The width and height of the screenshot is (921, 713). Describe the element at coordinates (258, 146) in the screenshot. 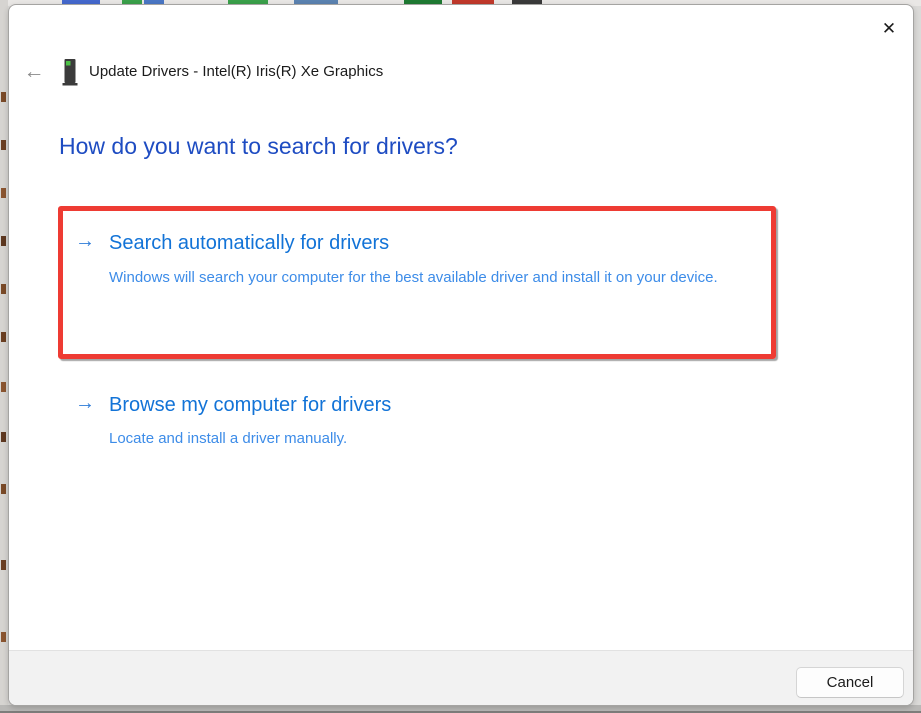

I see `page-heading: How do you want to search for drivers?` at that location.